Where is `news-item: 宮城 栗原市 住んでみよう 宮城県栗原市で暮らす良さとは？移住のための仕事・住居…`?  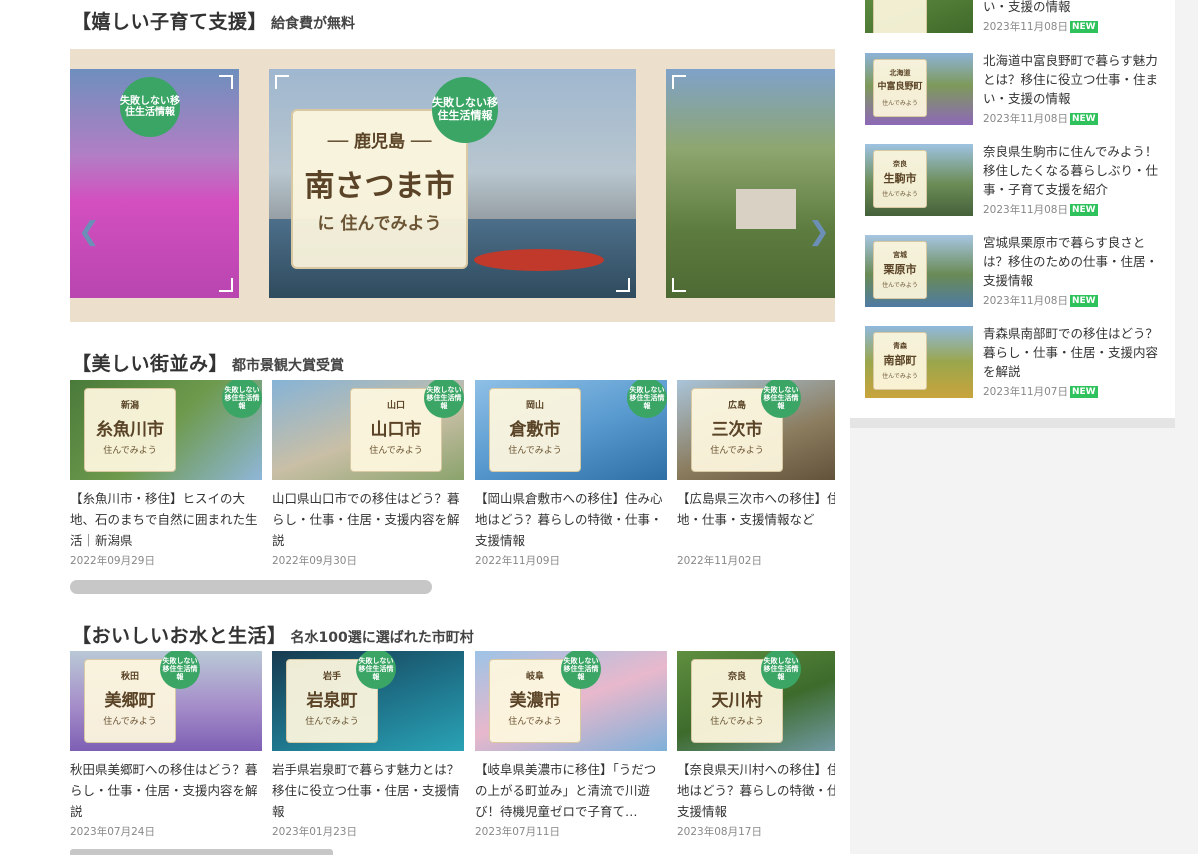 news-item: 宮城 栗原市 住んでみよう 宮城県栗原市で暮らす良さとは？移住のための仕事・住居… is located at coordinates (1015, 271).